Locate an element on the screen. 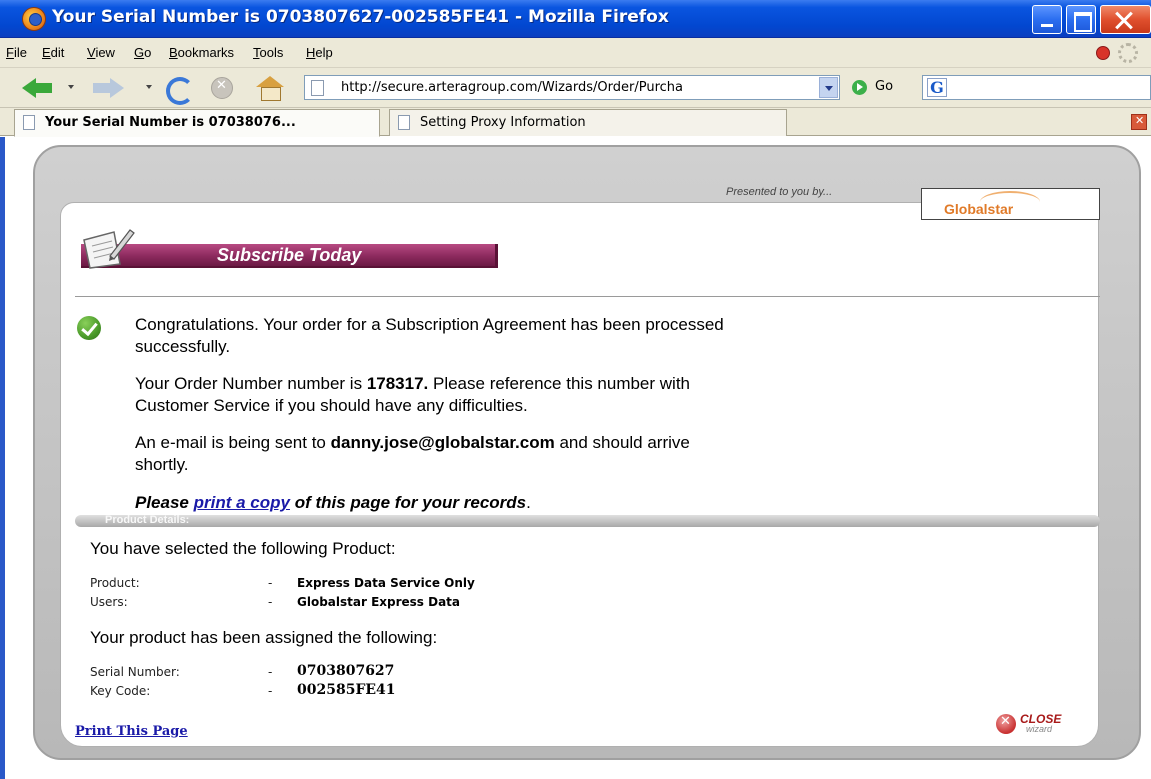 Image resolution: width=1151 pixels, height=779 pixels. popup-blocked-icon is located at coordinates (1103, 53).